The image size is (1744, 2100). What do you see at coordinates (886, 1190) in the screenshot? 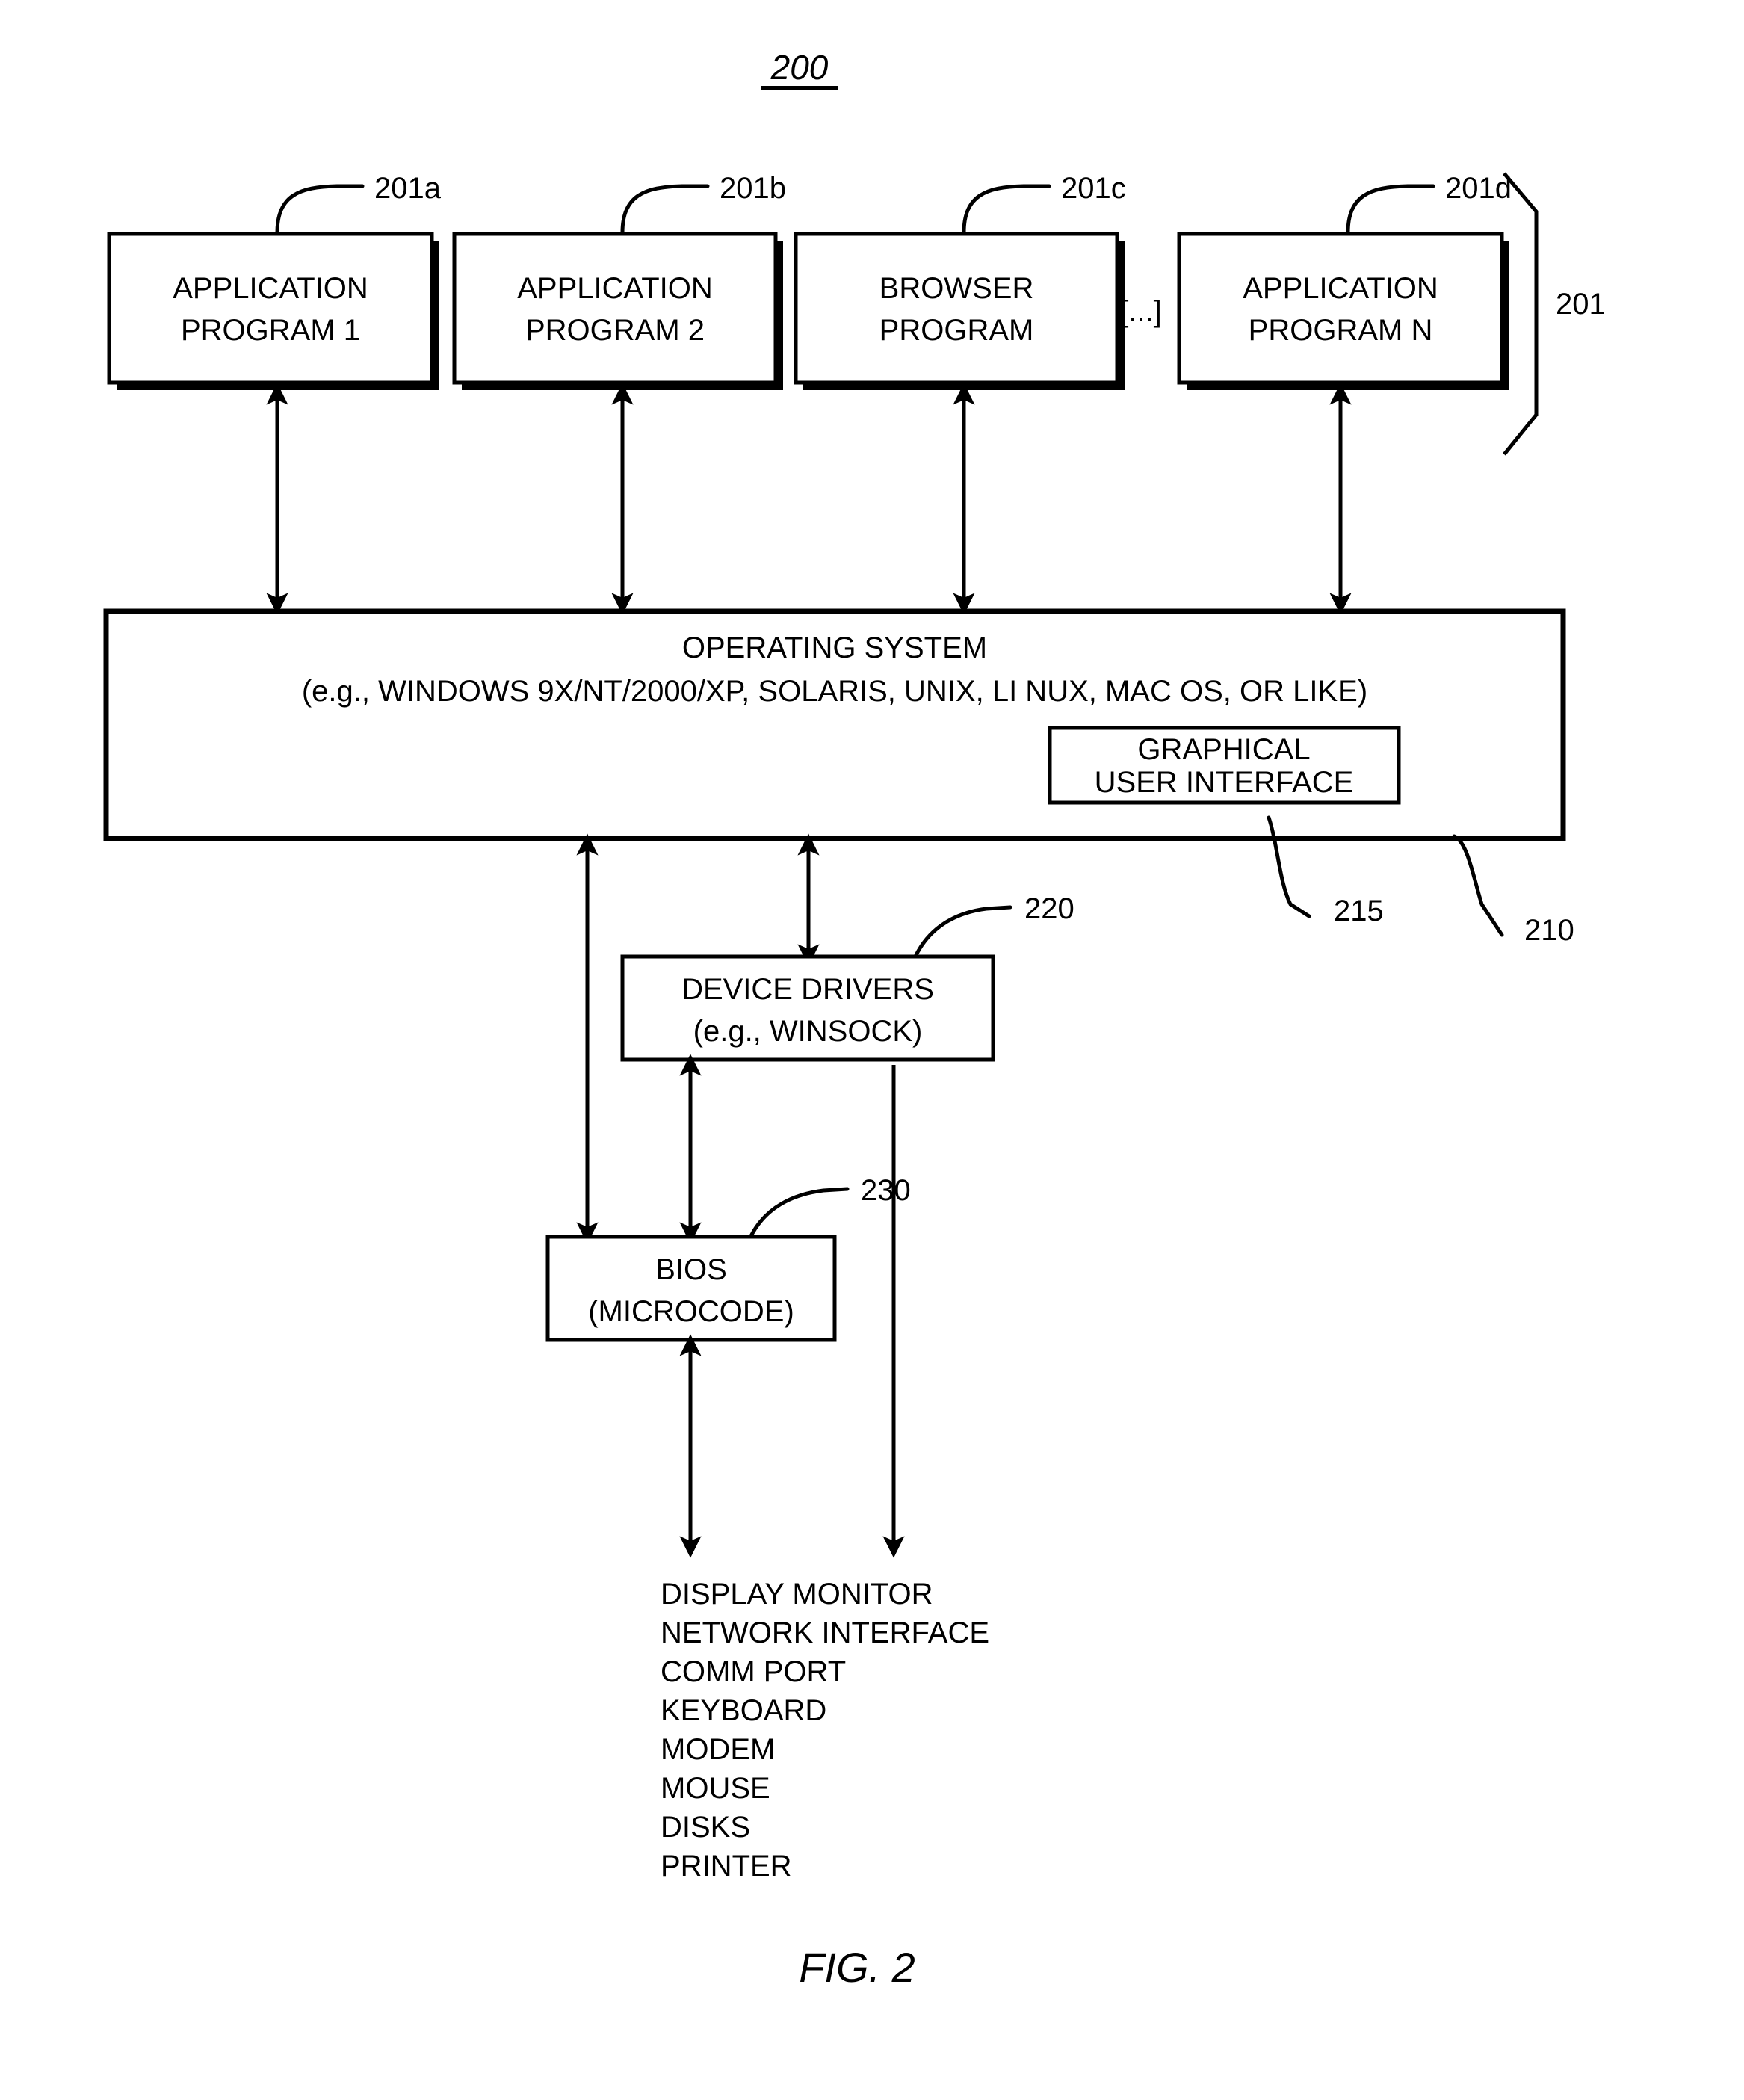
I see `ref-number-230: 230` at bounding box center [886, 1190].